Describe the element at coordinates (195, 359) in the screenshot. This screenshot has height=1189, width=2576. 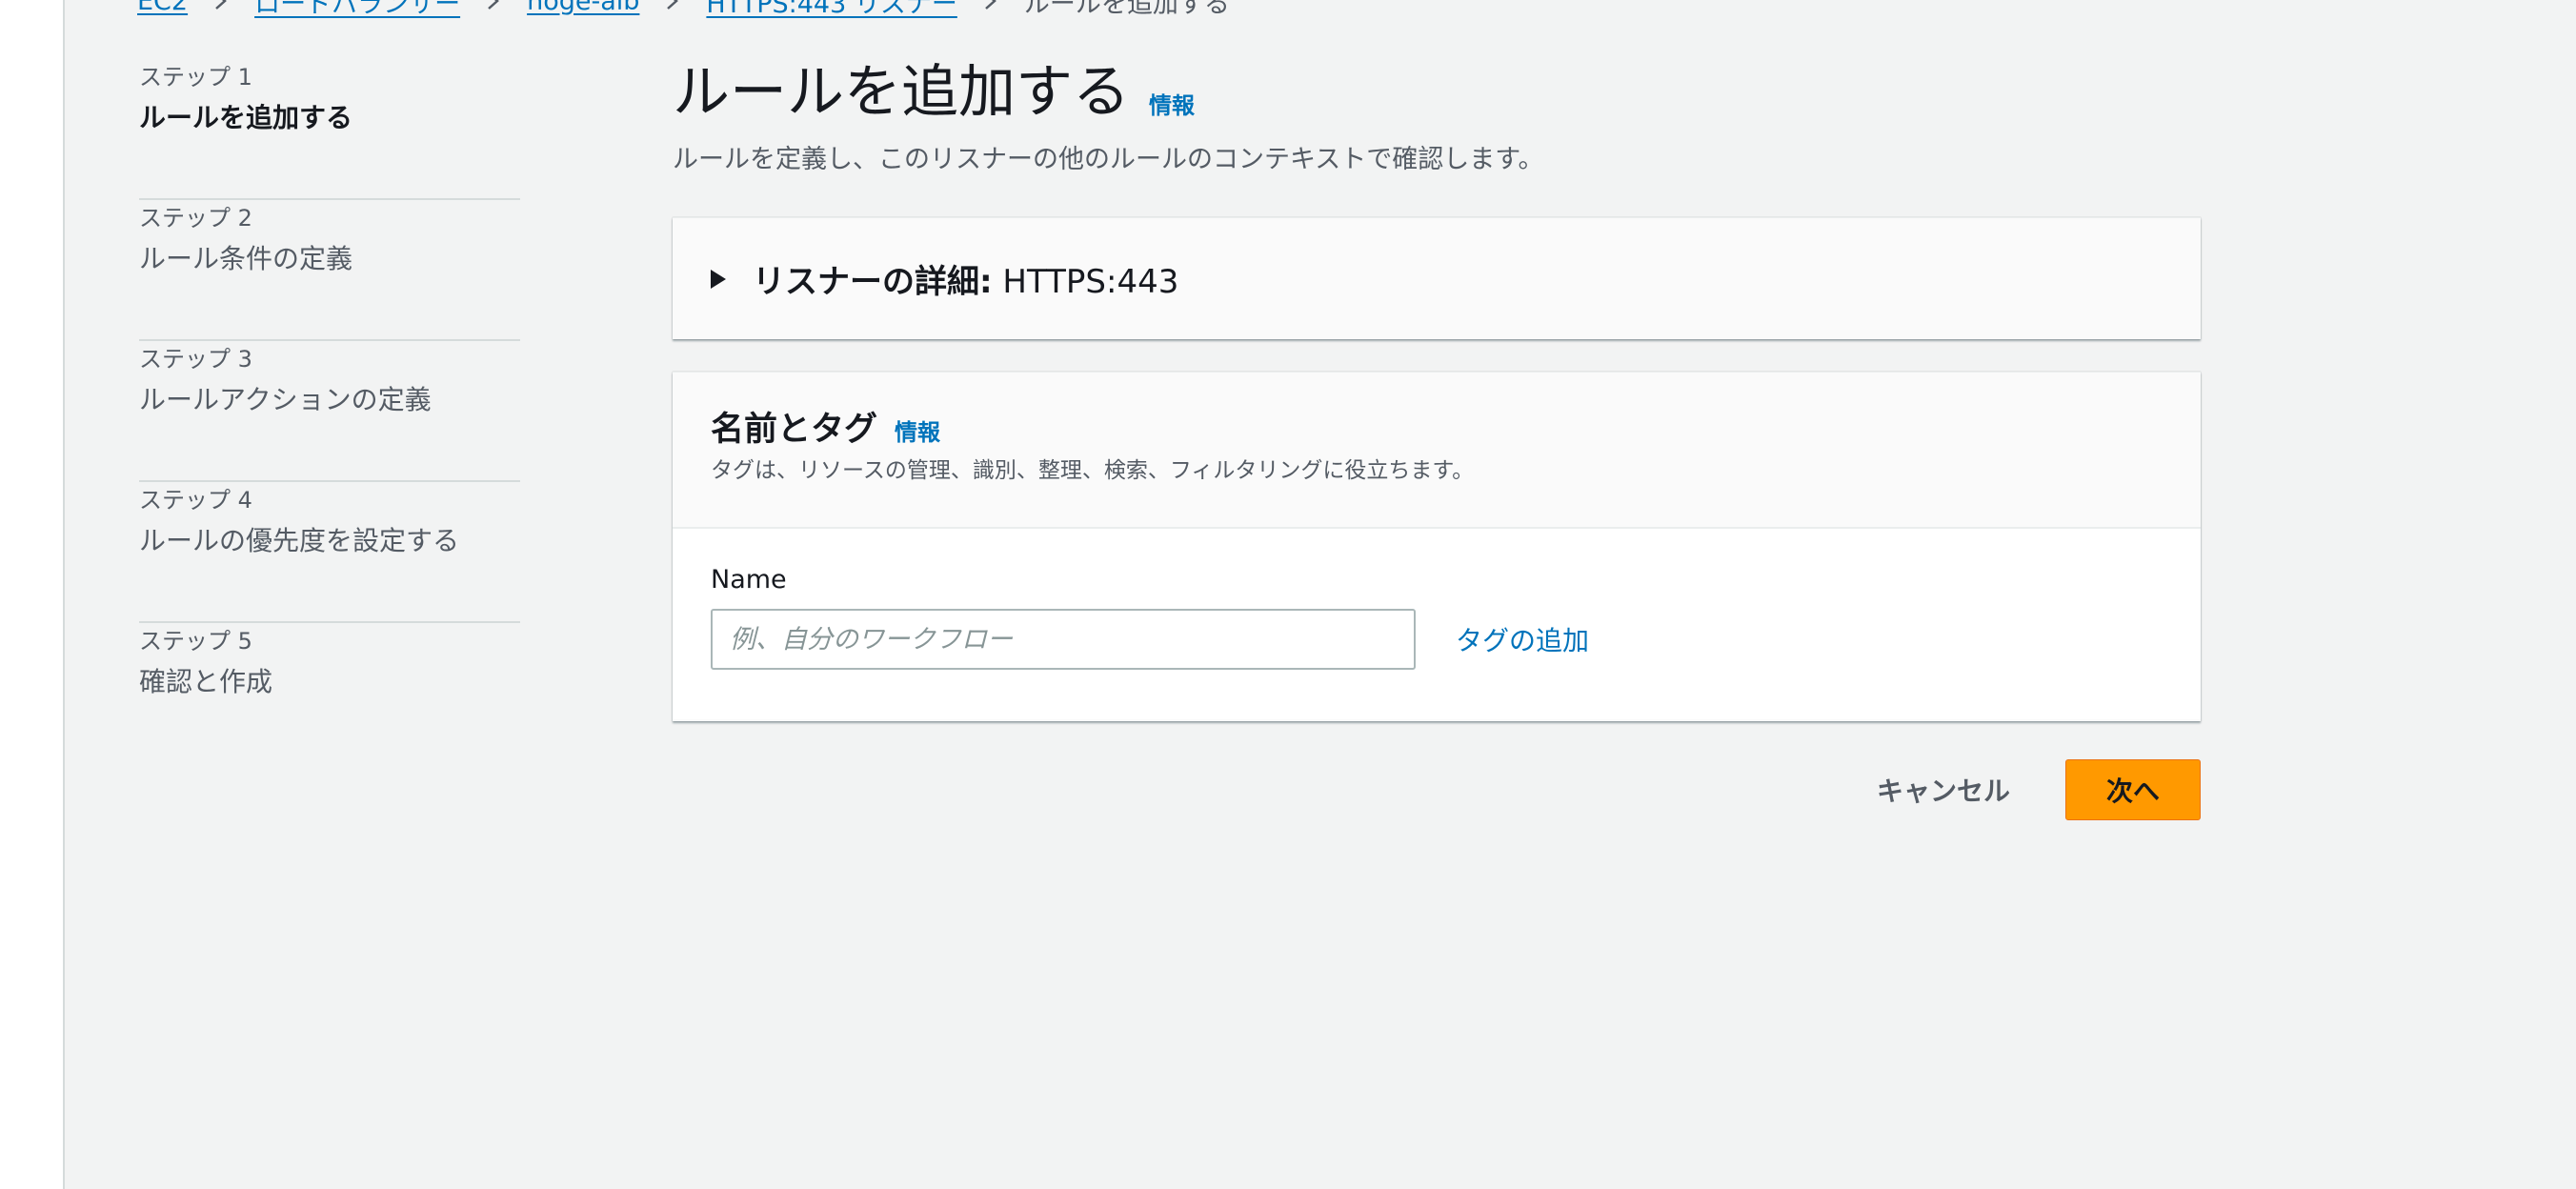
I see `step-number: ステップ 3` at that location.